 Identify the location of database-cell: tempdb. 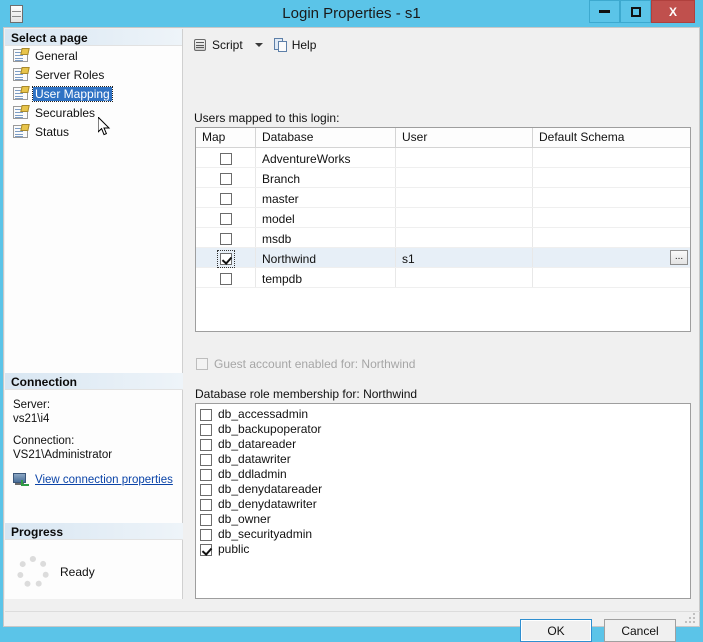
(326, 277).